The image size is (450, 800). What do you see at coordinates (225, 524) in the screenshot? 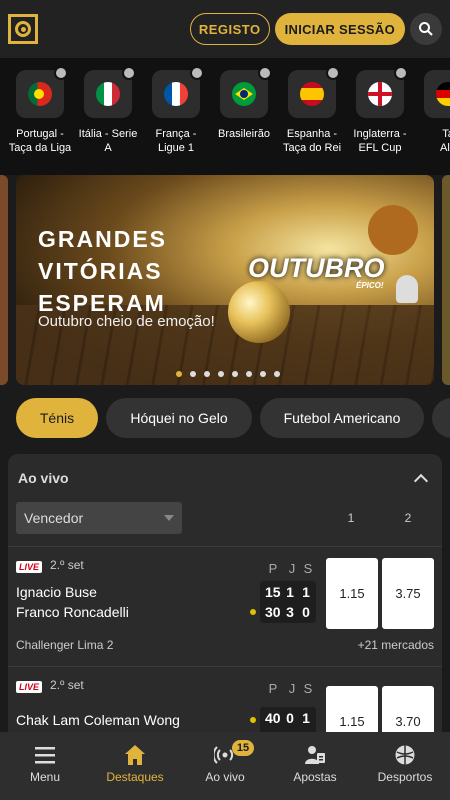
I see `market-row: Vencedor 1 2` at bounding box center [225, 524].